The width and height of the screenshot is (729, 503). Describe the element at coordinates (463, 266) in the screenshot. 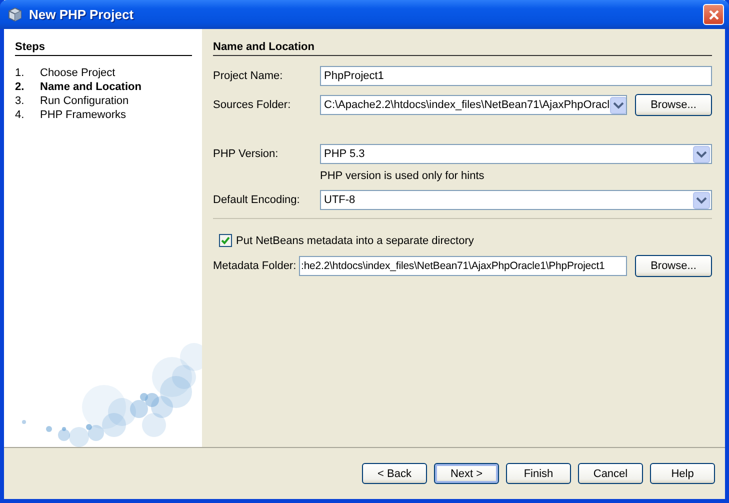

I see `text-field: :he2.2\htdocs\index_files\NetBean71\AjaxPhpOracle1\PhpProject1` at that location.